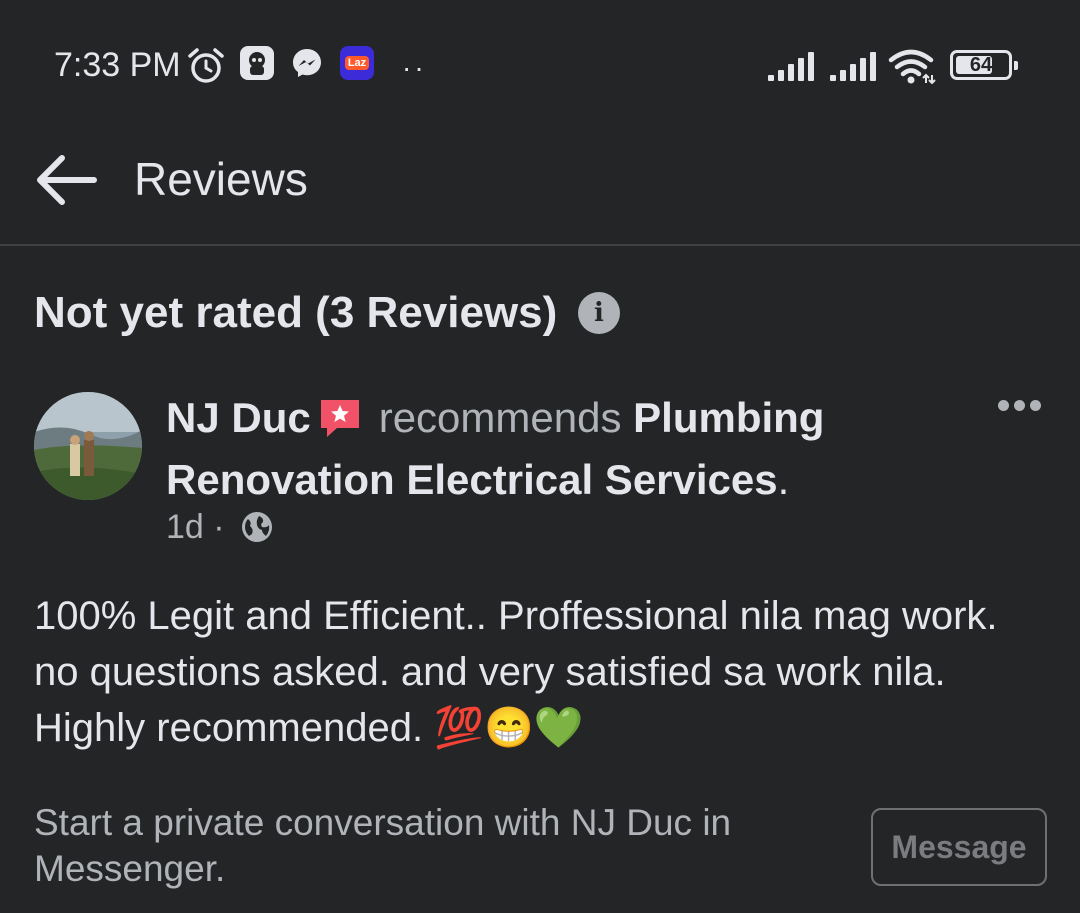  I want to click on top-fan-badge-icon, so click(340, 424).